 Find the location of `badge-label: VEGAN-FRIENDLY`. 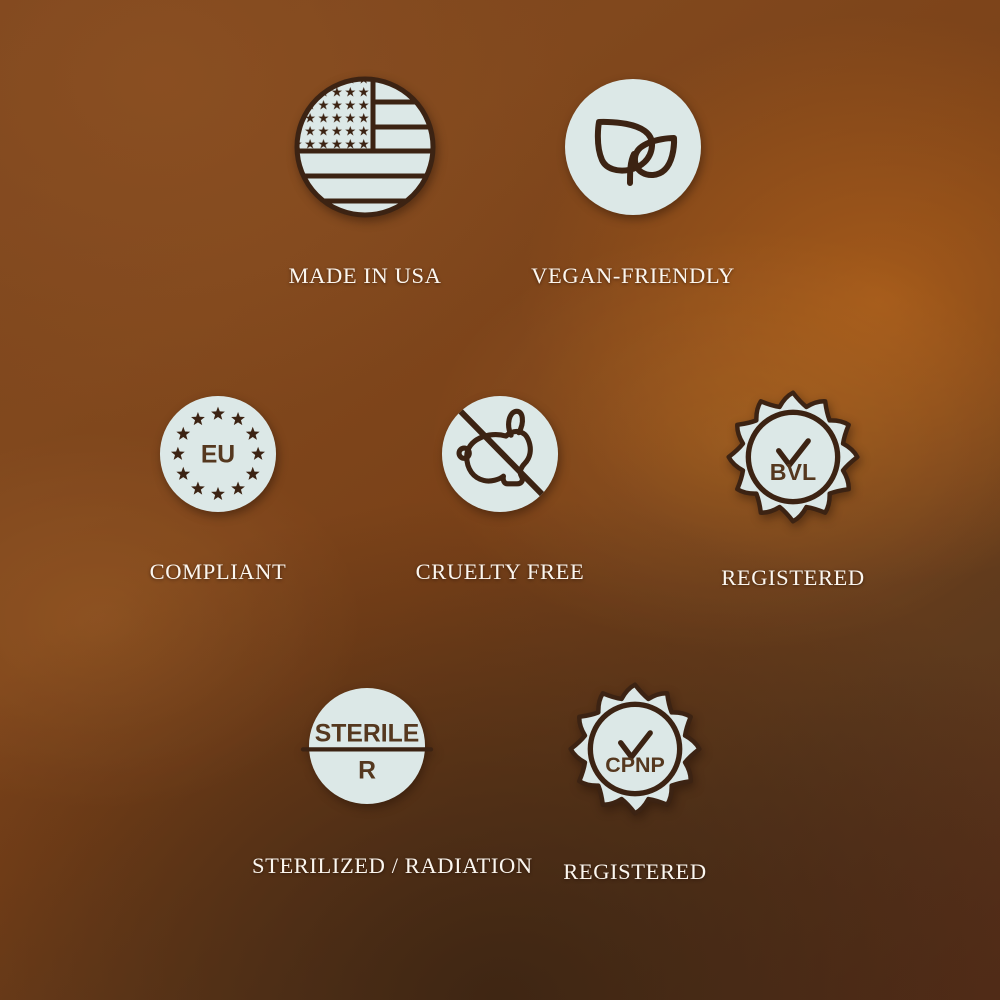

badge-label: VEGAN-FRIENDLY is located at coordinates (633, 275).